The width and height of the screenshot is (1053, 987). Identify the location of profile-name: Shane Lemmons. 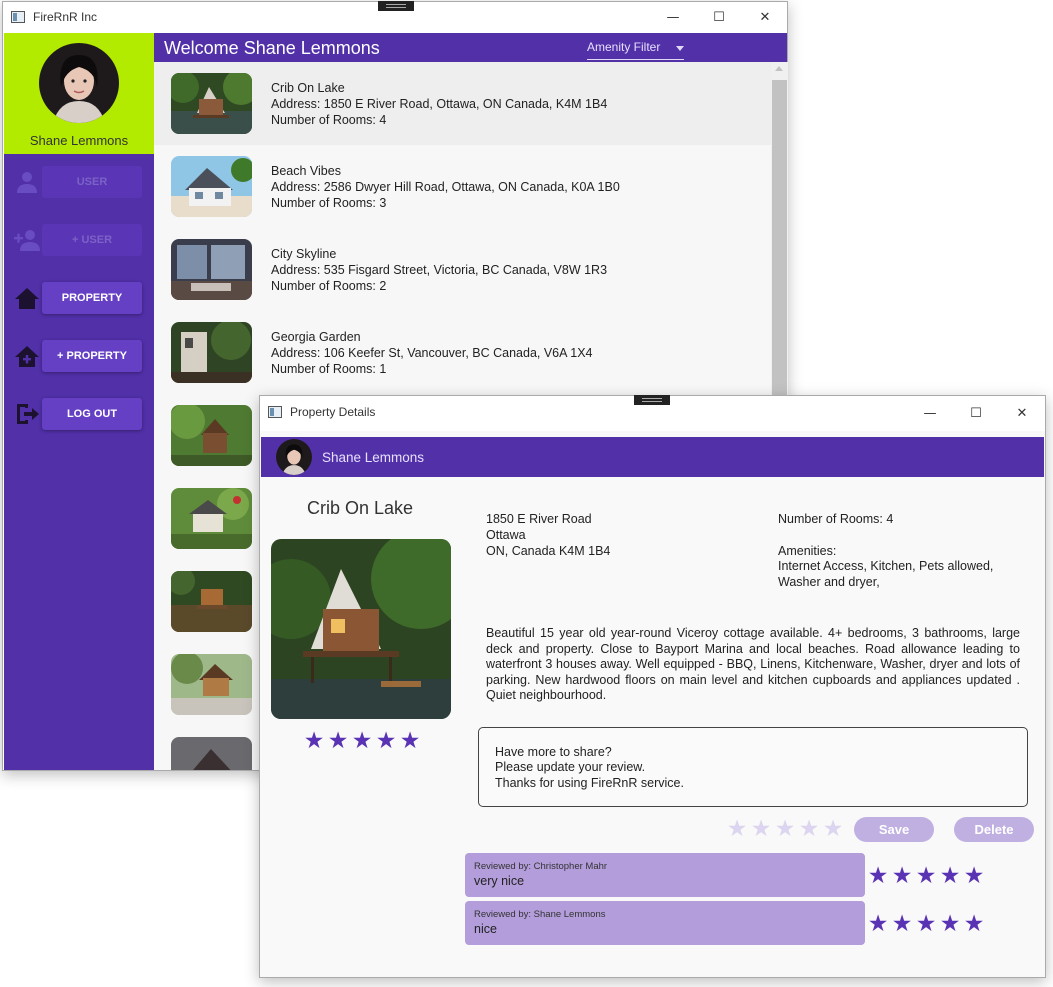
(79, 140).